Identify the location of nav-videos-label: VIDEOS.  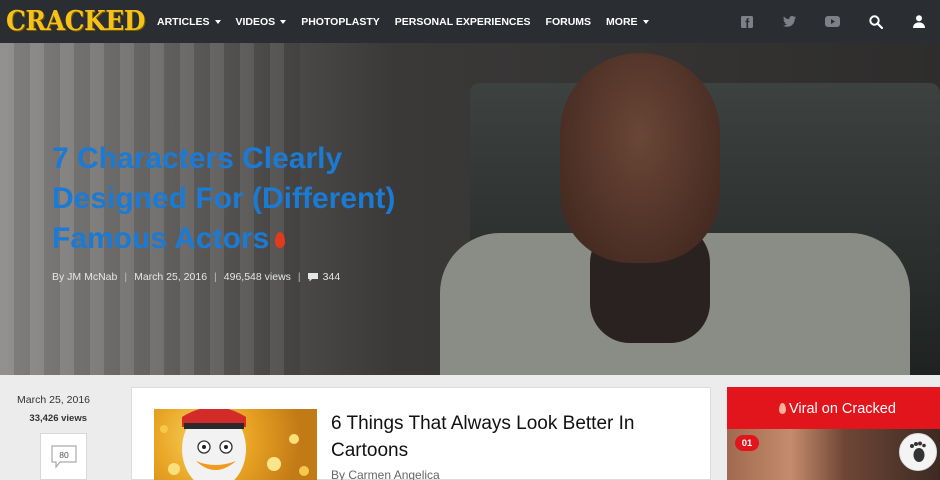
(255, 21).